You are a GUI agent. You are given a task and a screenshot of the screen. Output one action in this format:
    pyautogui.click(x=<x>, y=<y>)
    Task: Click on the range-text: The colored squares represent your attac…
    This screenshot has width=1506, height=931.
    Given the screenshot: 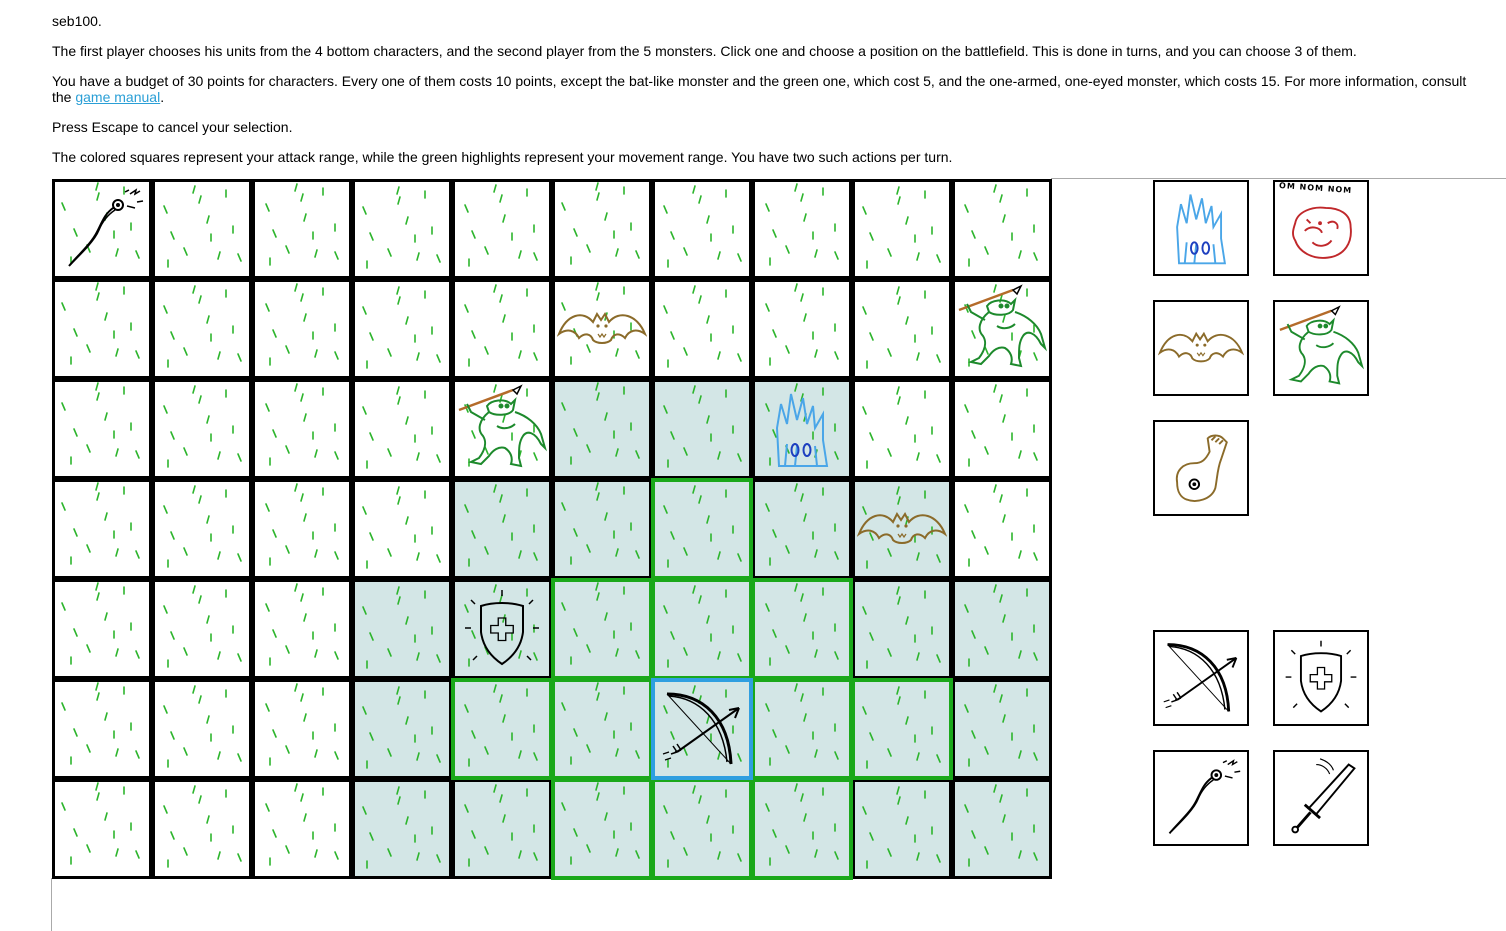 What is the action you would take?
    pyautogui.click(x=502, y=157)
    